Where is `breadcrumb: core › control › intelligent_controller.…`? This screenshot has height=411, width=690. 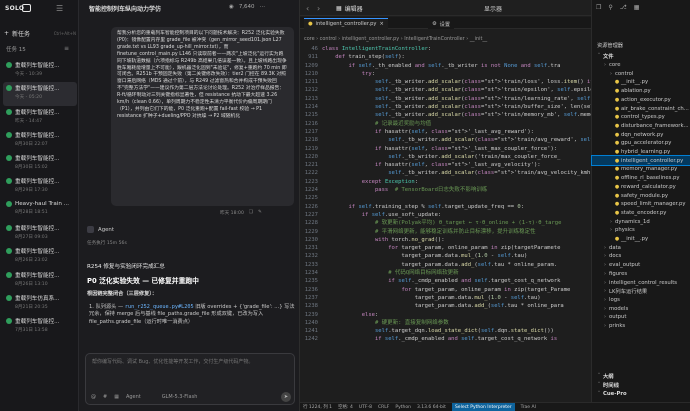 breadcrumb: core › control › intelligent_controller.… is located at coordinates (395, 39).